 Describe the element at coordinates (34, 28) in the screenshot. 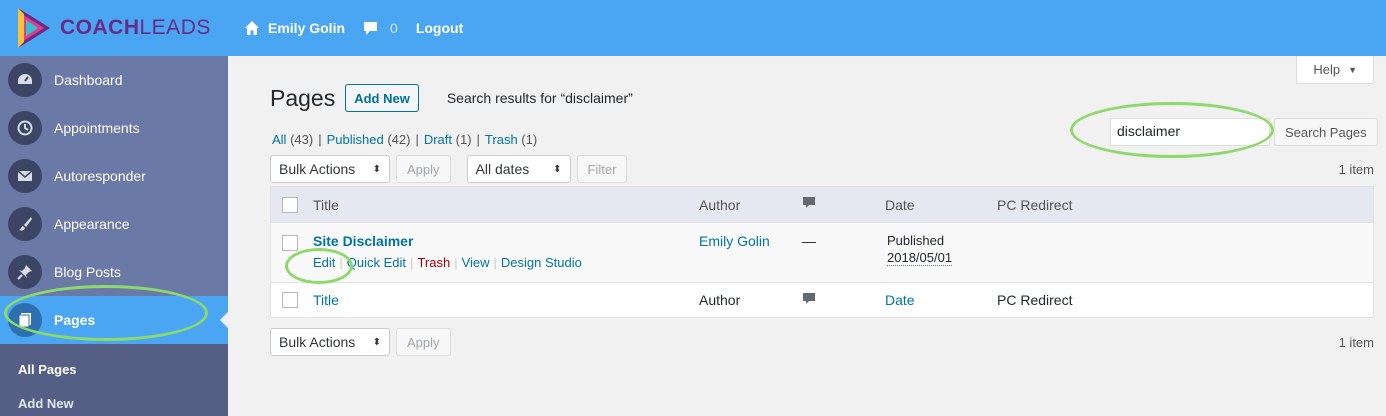

I see `logo-mark-icon` at that location.